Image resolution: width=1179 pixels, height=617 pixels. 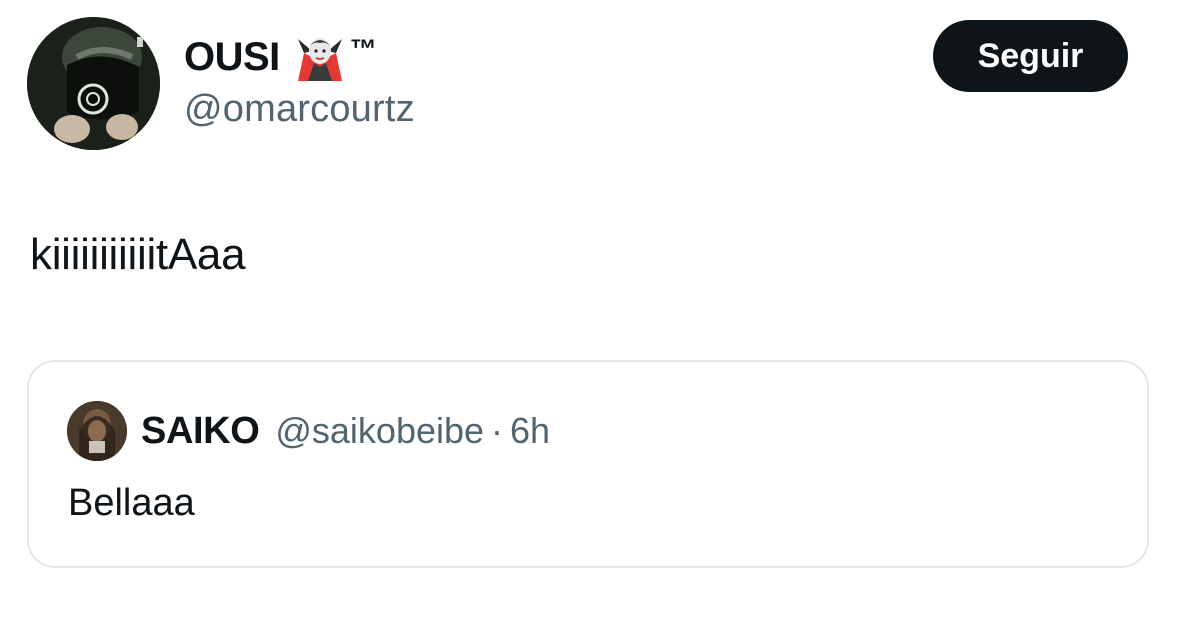 I want to click on quoted-tweet-header: SAIKO @saikobeibe · 6h, so click(x=308, y=431).